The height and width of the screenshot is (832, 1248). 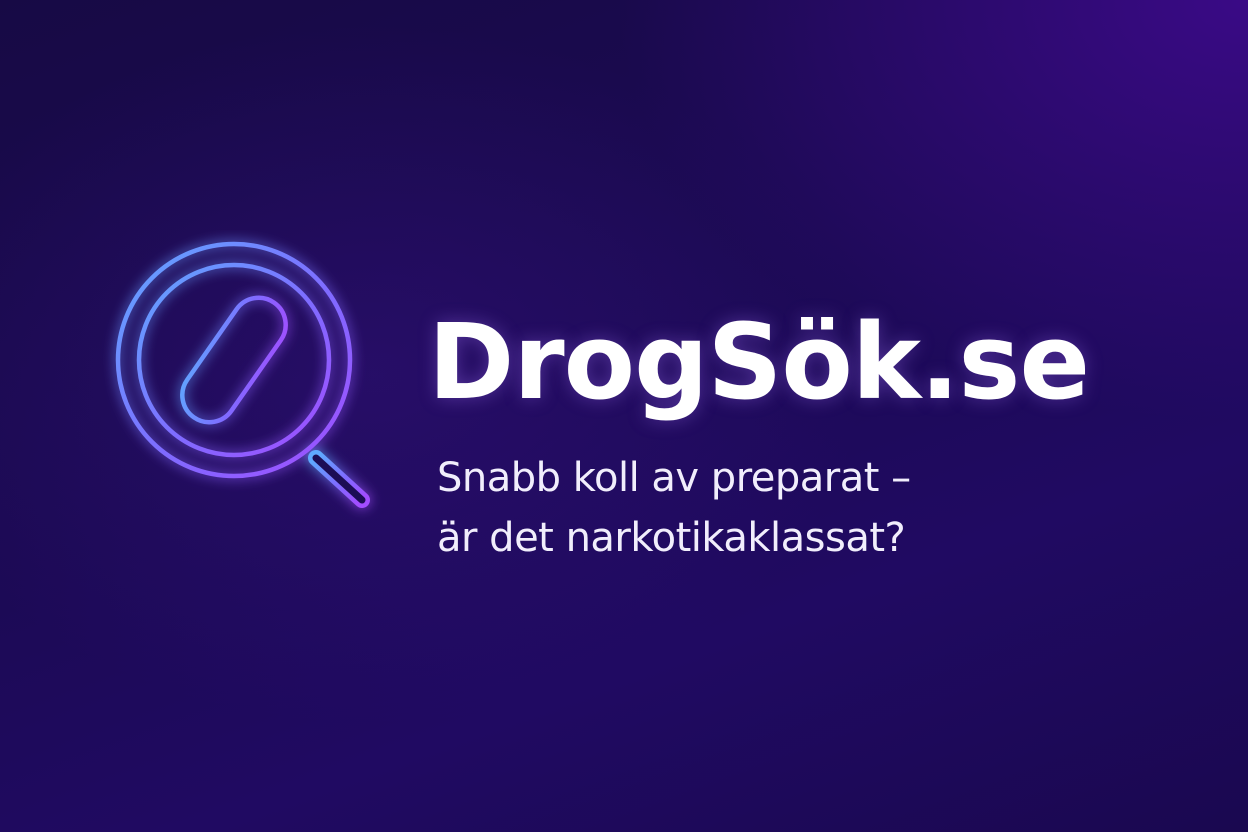 I want to click on magnifier-pill-icon, so click(x=245, y=380).